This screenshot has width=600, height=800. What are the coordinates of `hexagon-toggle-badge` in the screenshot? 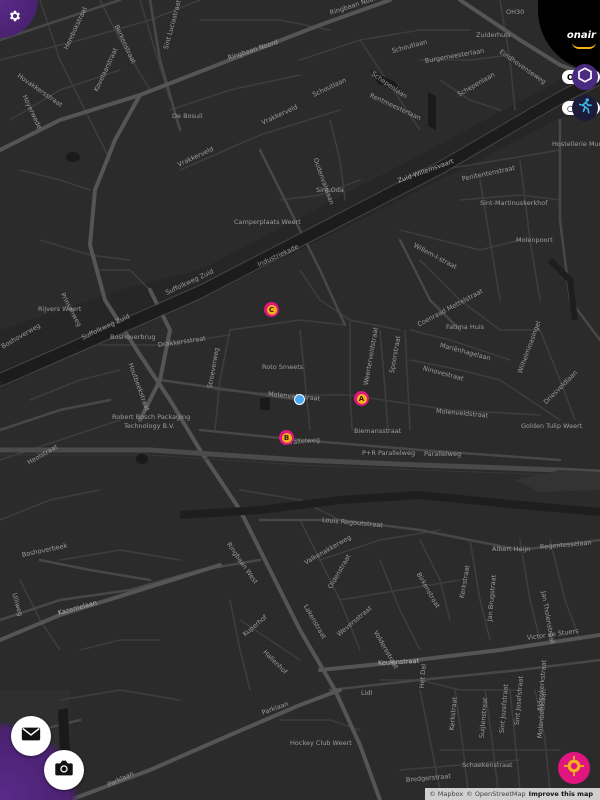 It's located at (585, 77).